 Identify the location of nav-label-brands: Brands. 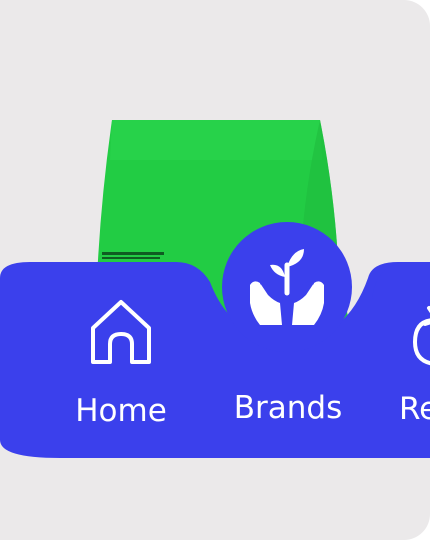
(288, 408).